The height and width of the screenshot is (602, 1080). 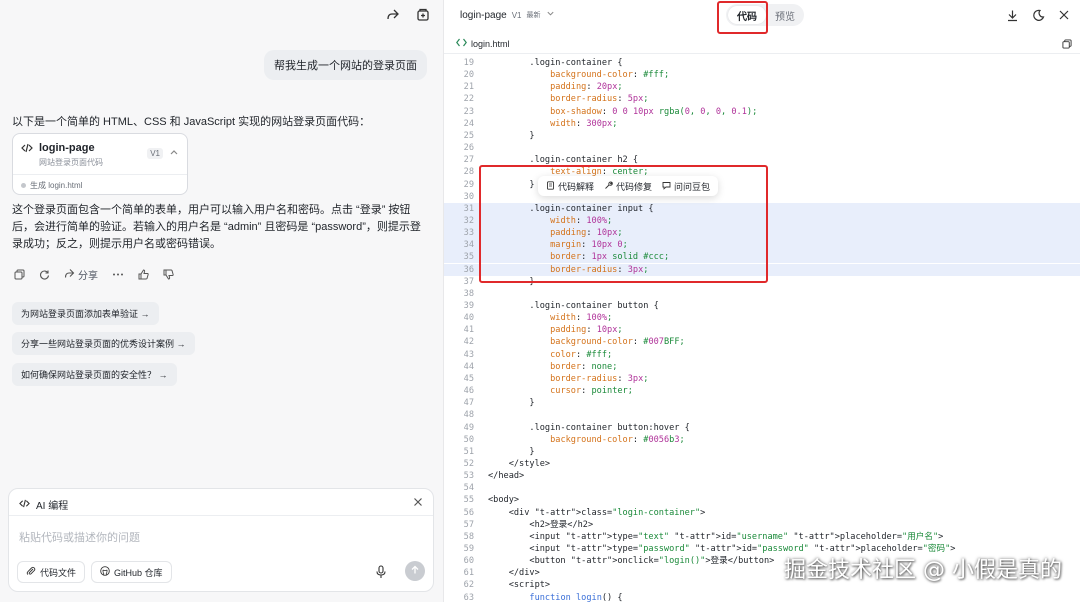 What do you see at coordinates (576, 597) in the screenshot?
I see `code-text: function login() {` at bounding box center [576, 597].